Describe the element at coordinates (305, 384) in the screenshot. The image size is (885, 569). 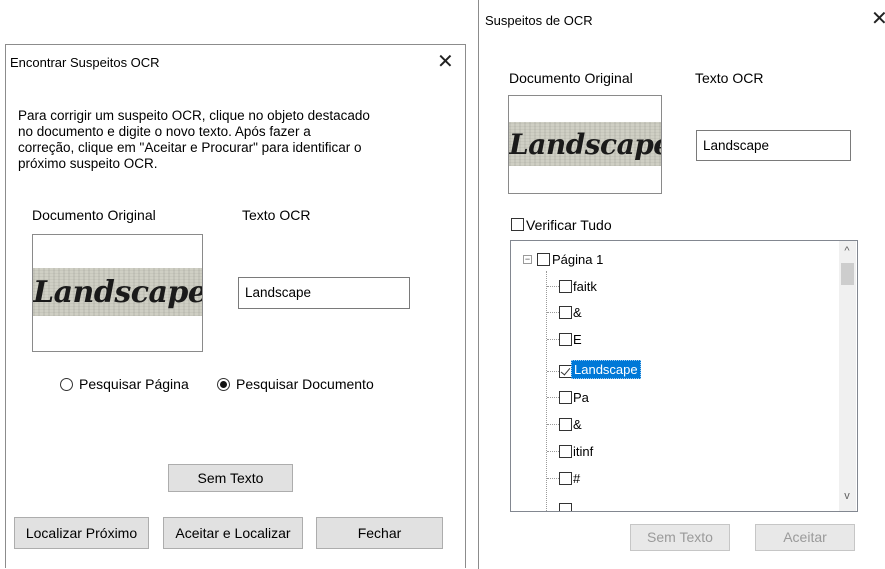
I see `search-document-label: Pesquisar Documento` at that location.